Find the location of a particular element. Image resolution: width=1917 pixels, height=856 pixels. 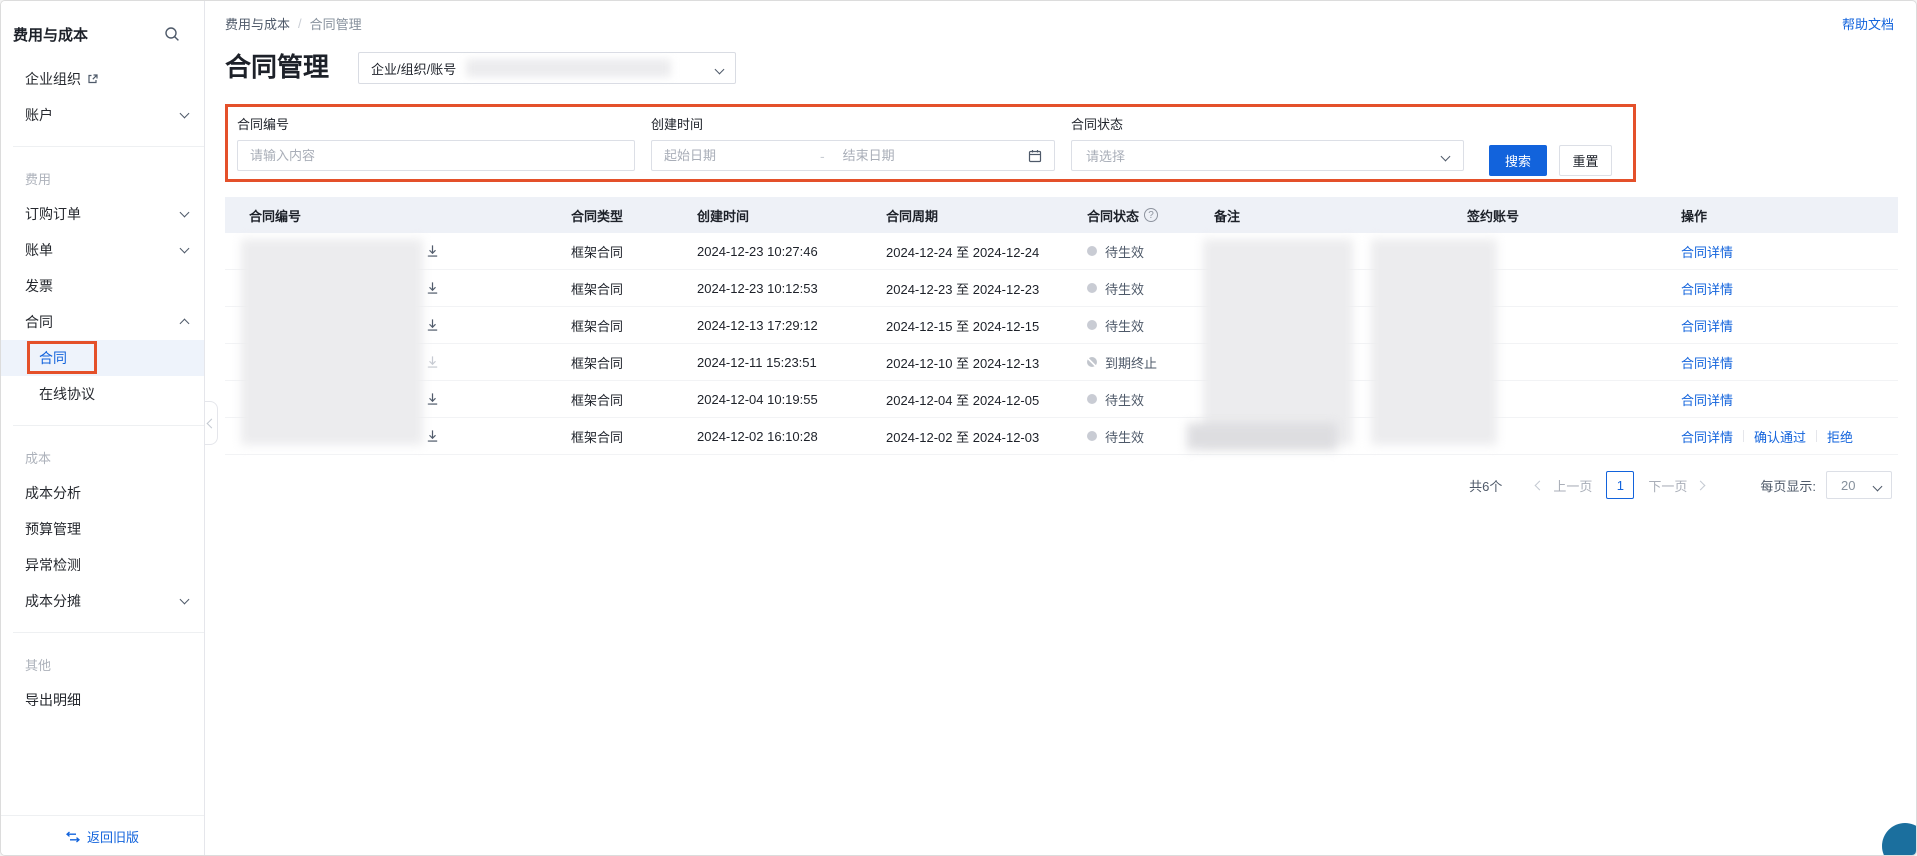

sidebar-item-contract: 合同 is located at coordinates (102, 358).